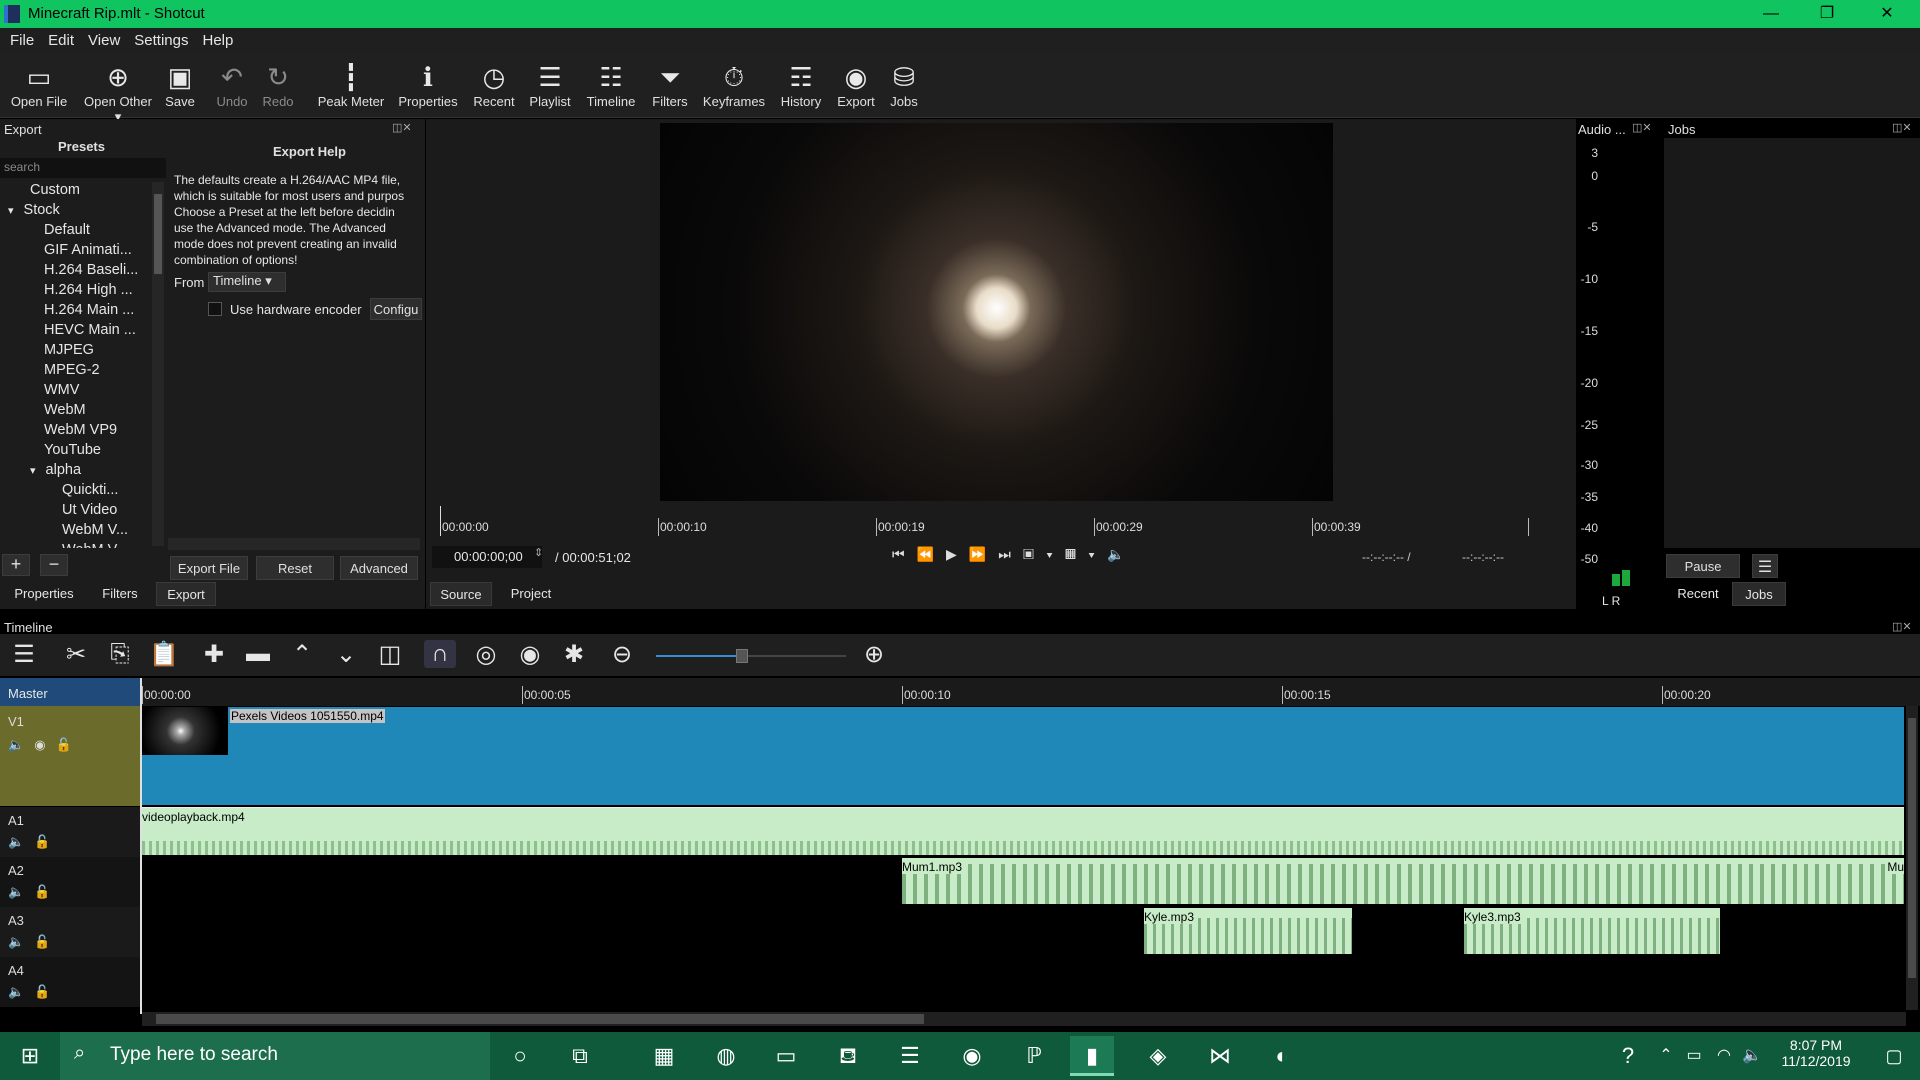 The width and height of the screenshot is (1920, 1080). I want to click on minimize-button: —, so click(1771, 14).